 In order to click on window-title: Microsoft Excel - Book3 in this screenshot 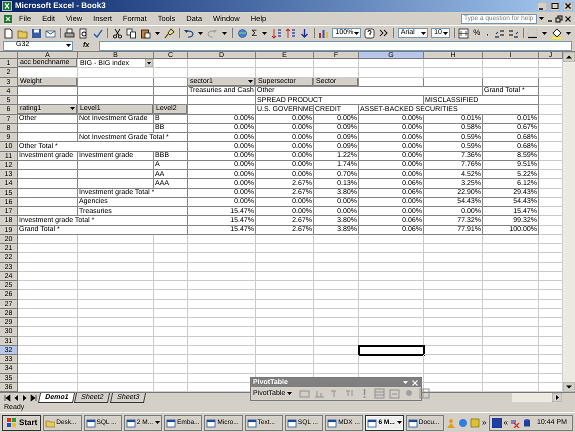, I will do `click(60, 6)`.